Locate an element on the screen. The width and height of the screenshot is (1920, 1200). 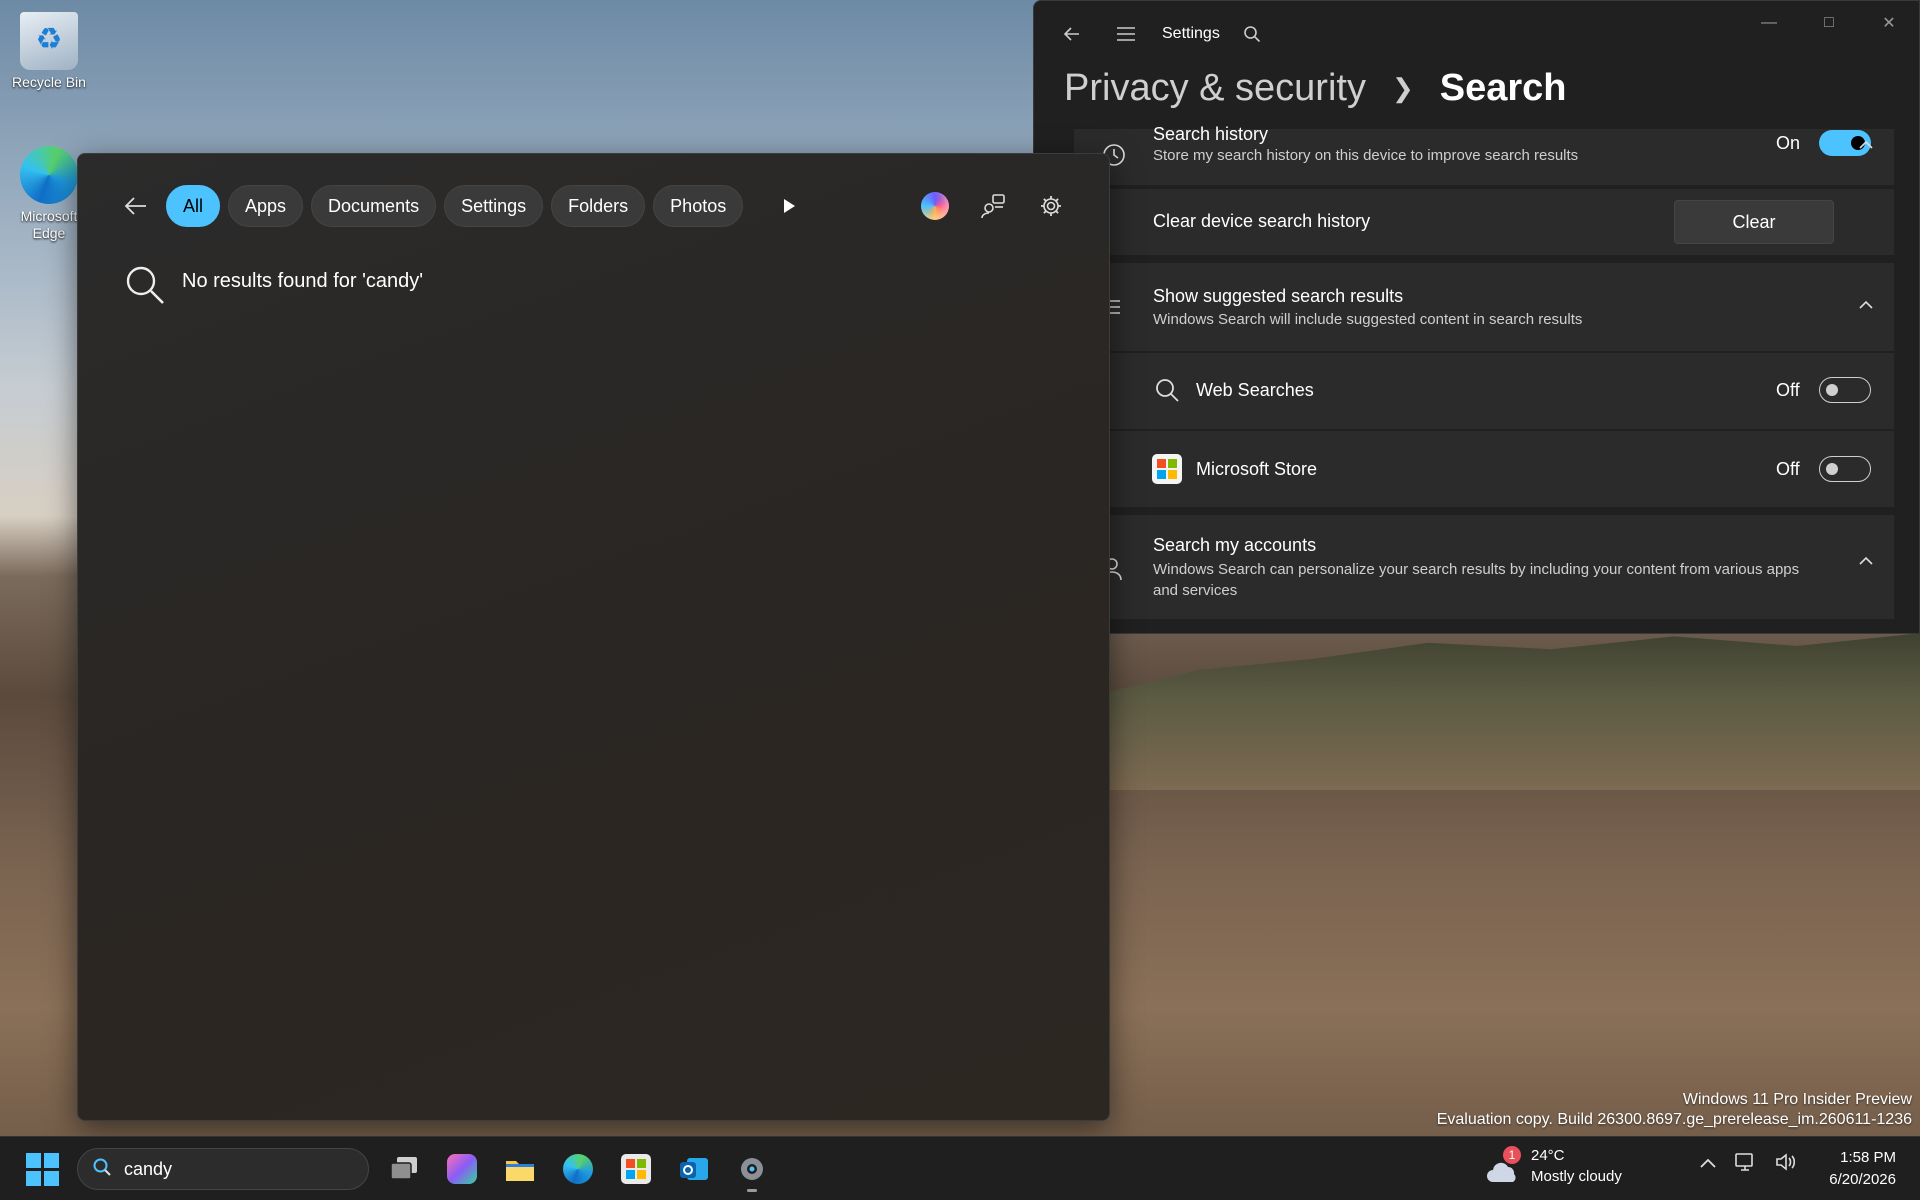
breadcrumb: Privacy & security ❯ Search is located at coordinates (1315, 88).